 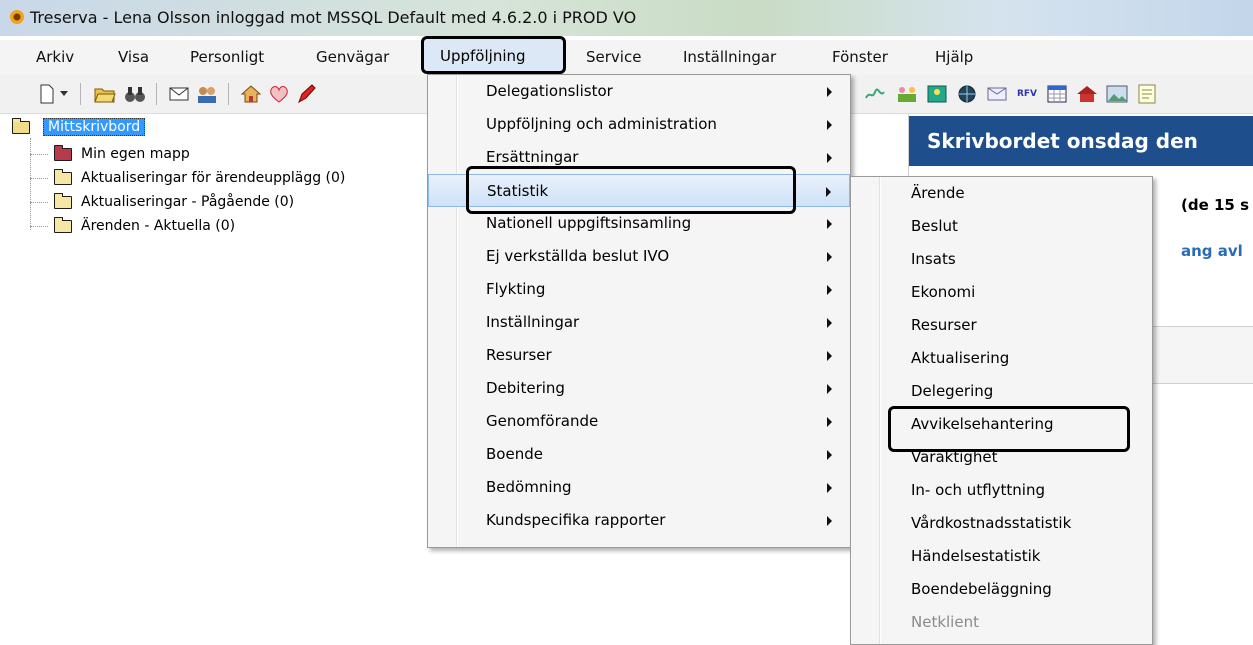 What do you see at coordinates (549, 91) in the screenshot?
I see `menu-item-label: Delegationslistor` at bounding box center [549, 91].